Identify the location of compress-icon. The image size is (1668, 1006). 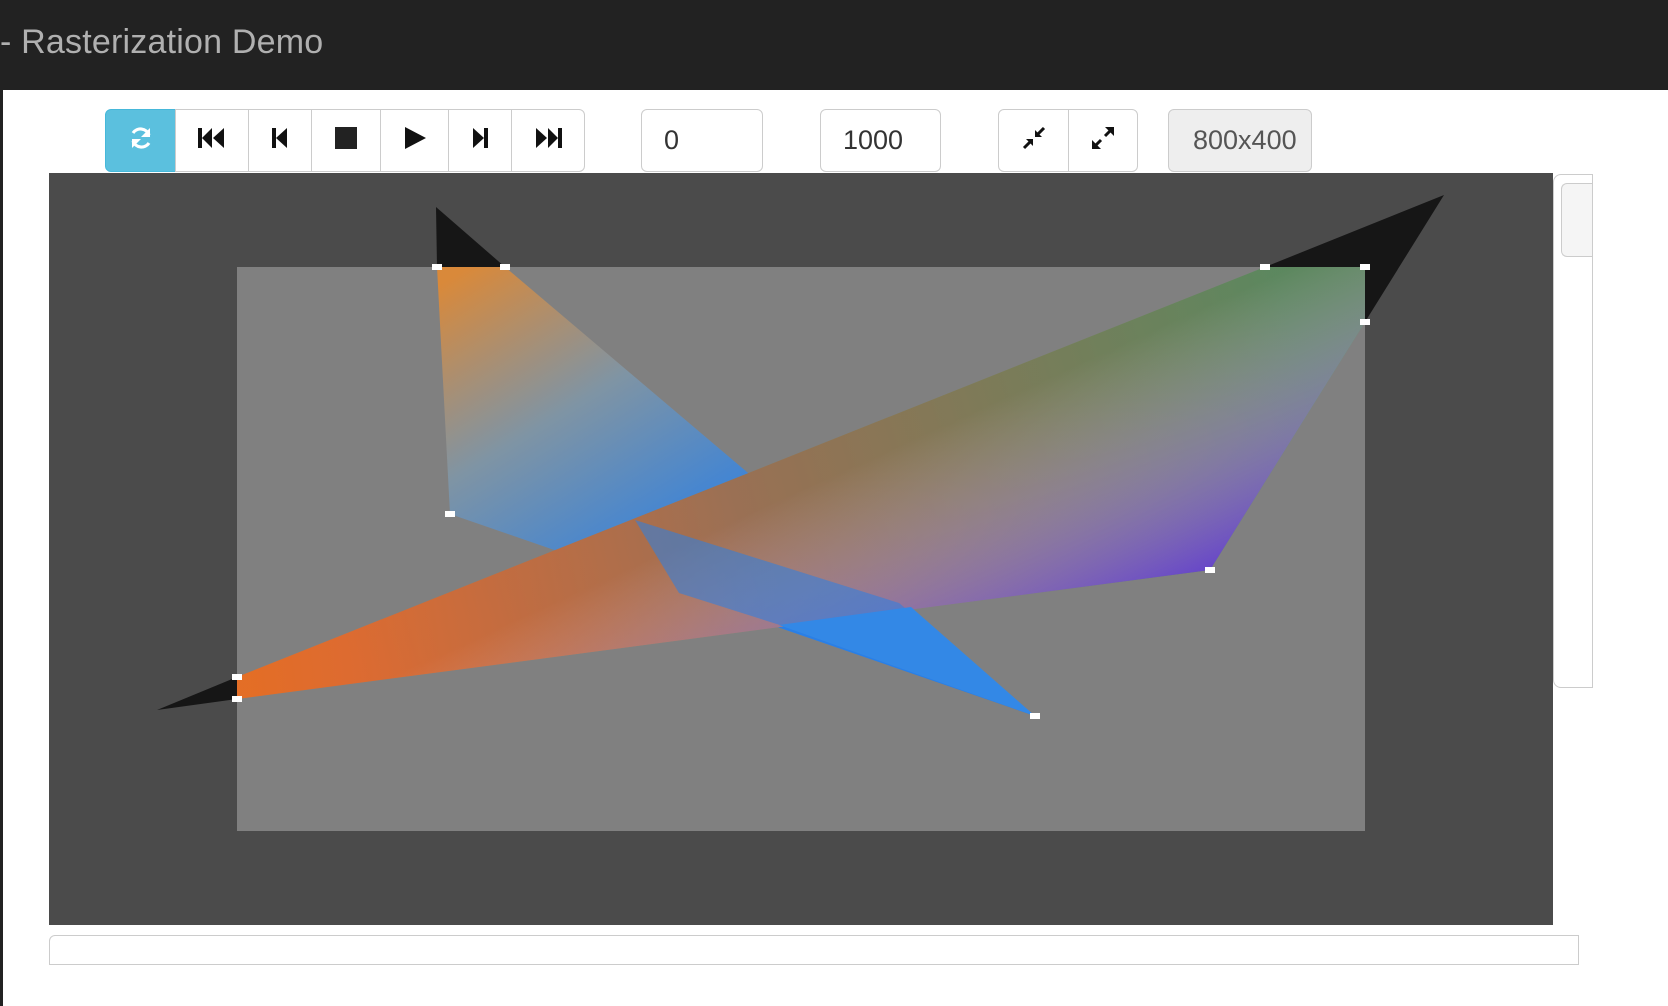
(1034, 140).